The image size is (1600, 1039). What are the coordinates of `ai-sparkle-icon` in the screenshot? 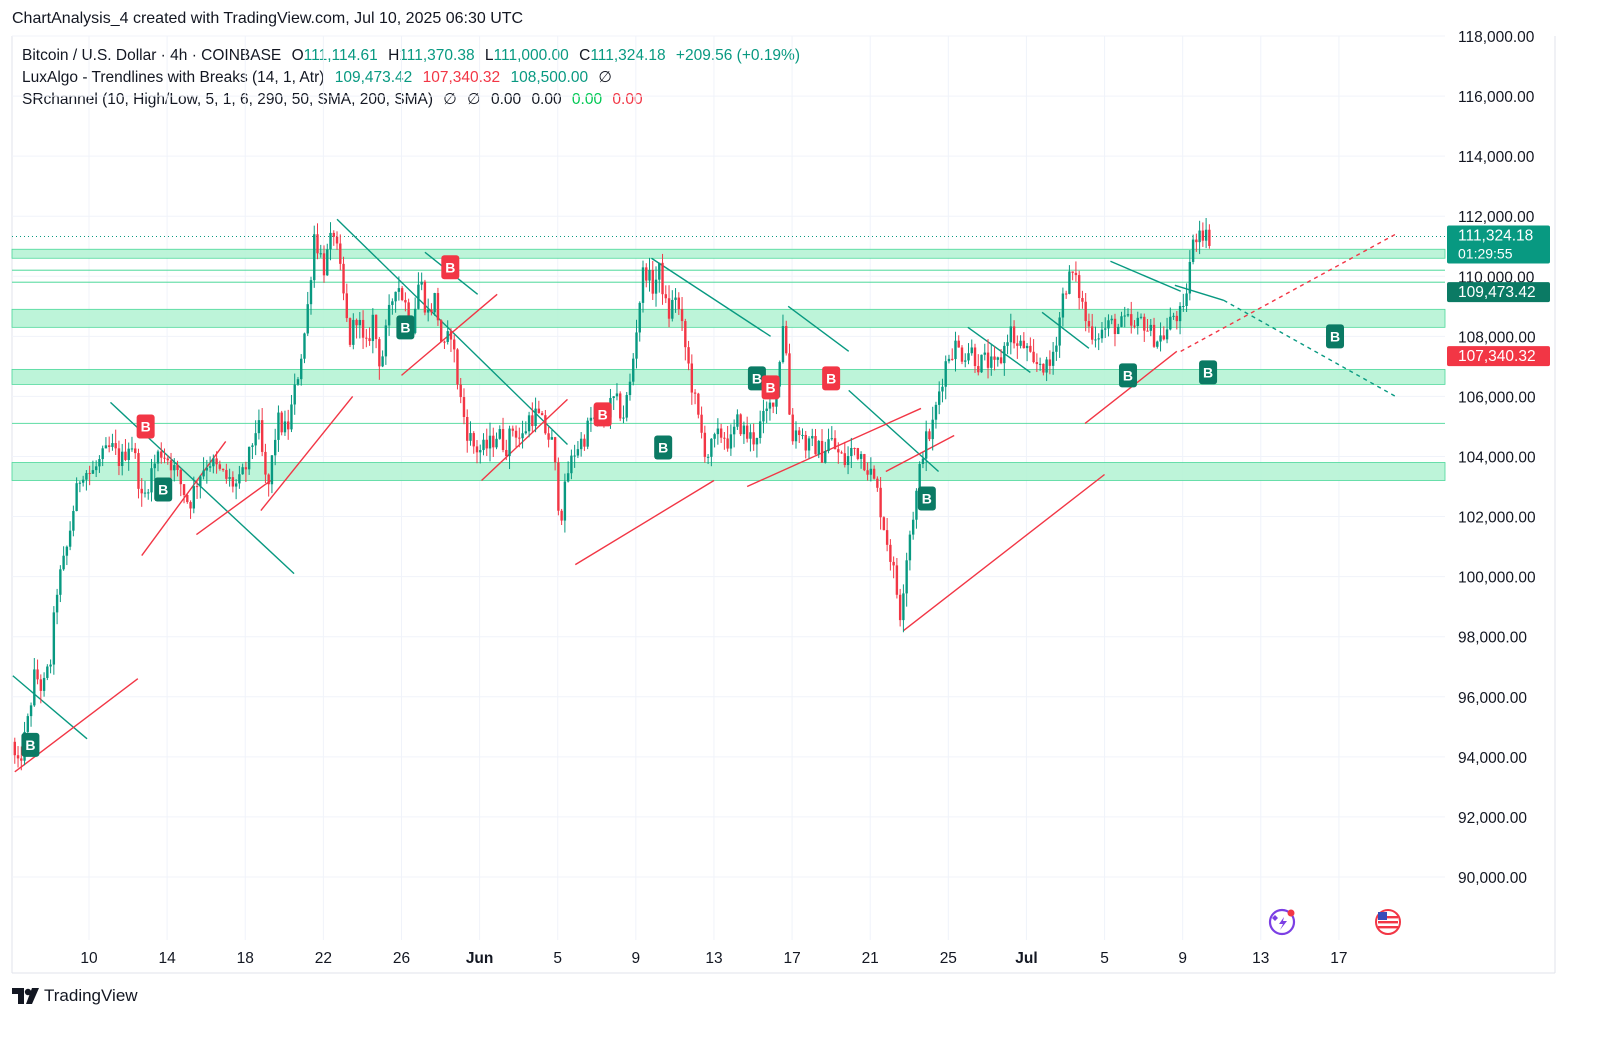 It's located at (1282, 922).